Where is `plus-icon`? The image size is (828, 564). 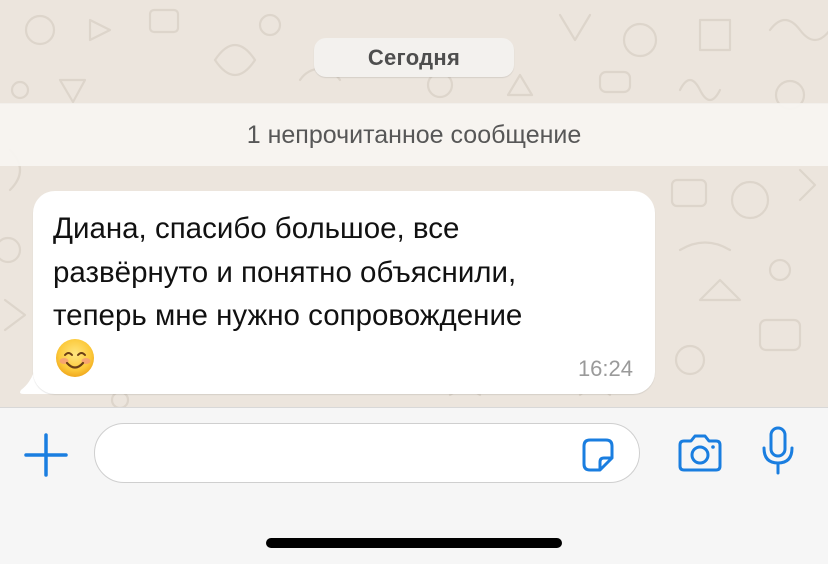 plus-icon is located at coordinates (46, 455).